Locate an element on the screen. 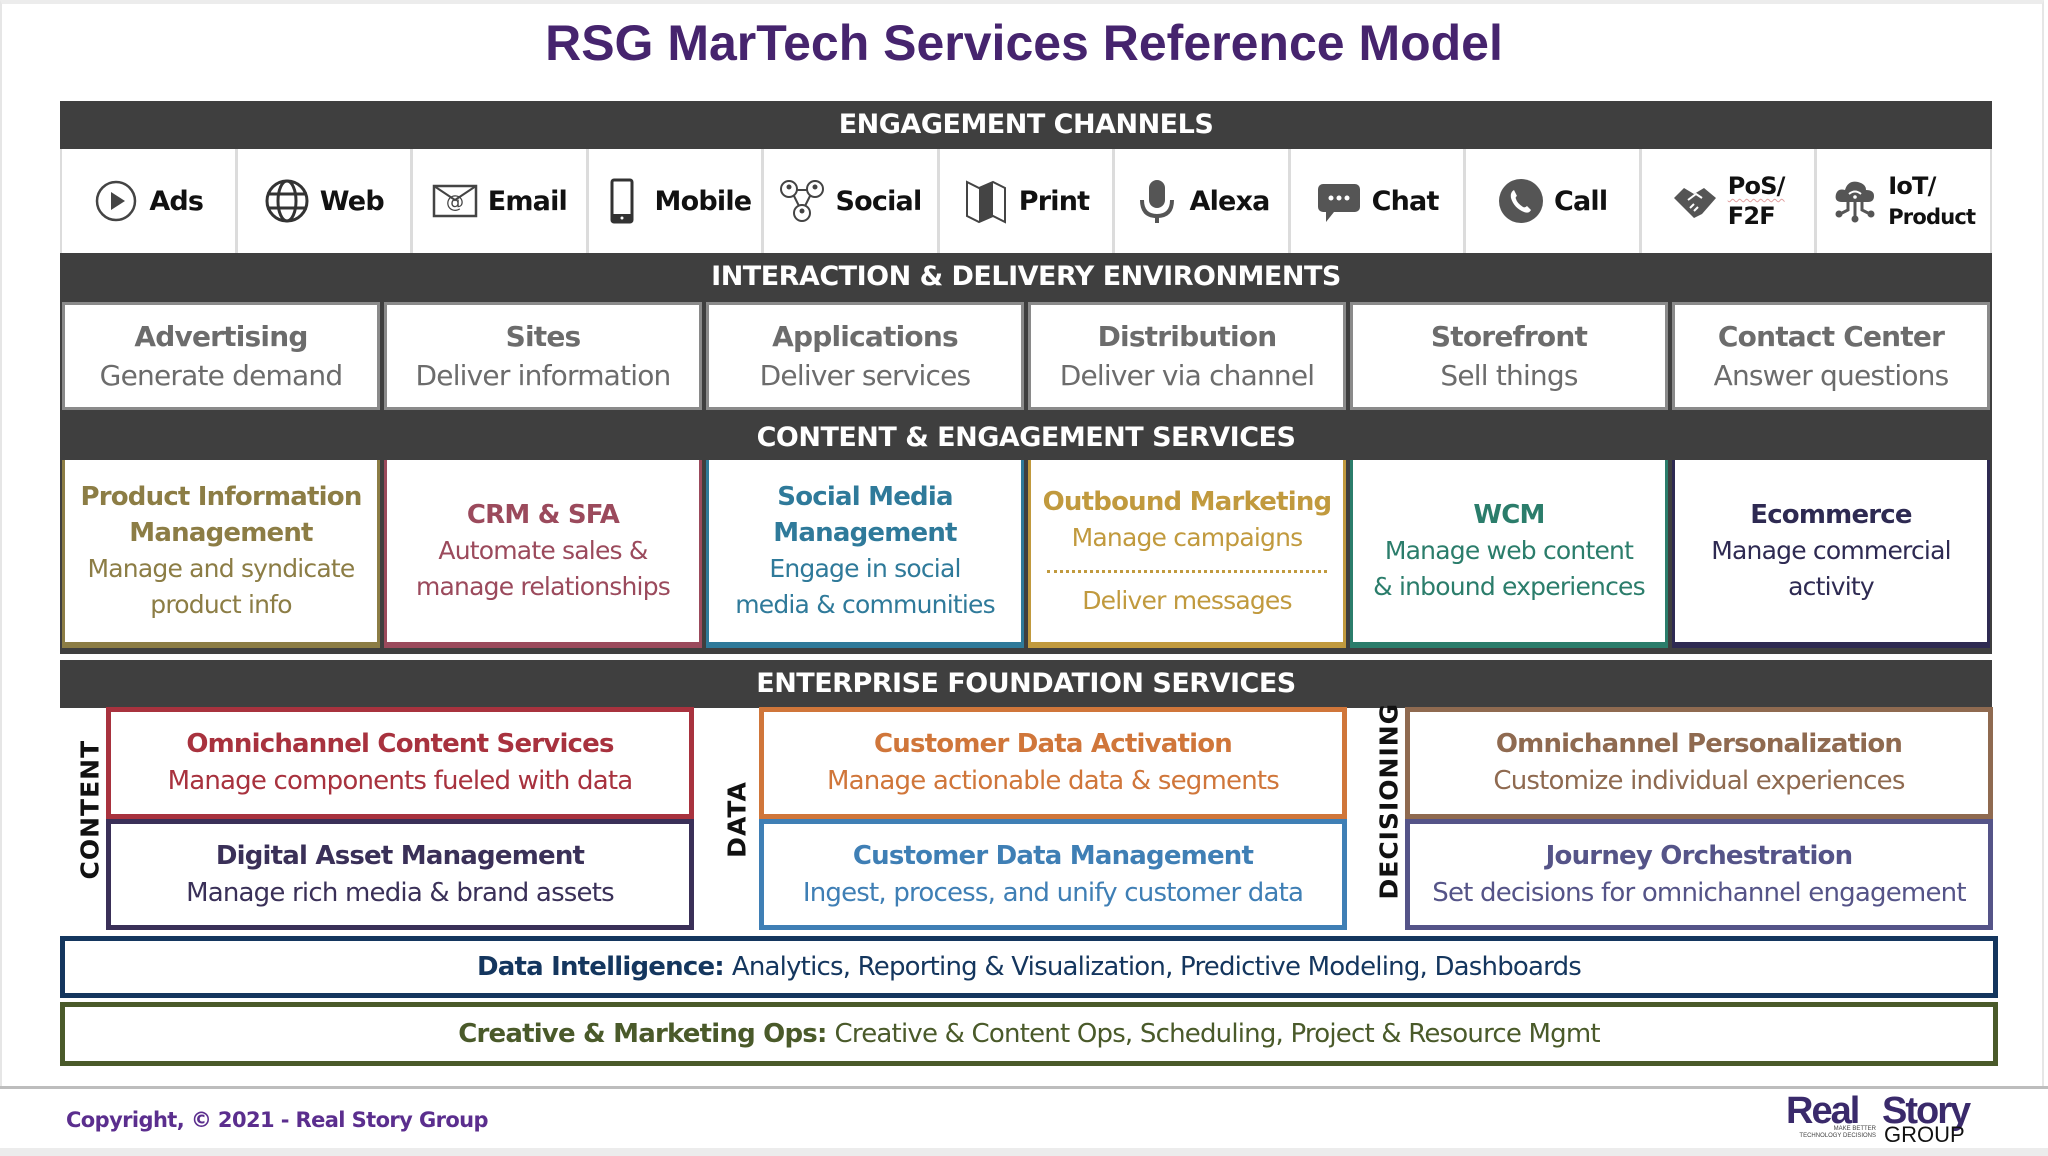 The image size is (2048, 1156). env-title: Advertising is located at coordinates (221, 336).